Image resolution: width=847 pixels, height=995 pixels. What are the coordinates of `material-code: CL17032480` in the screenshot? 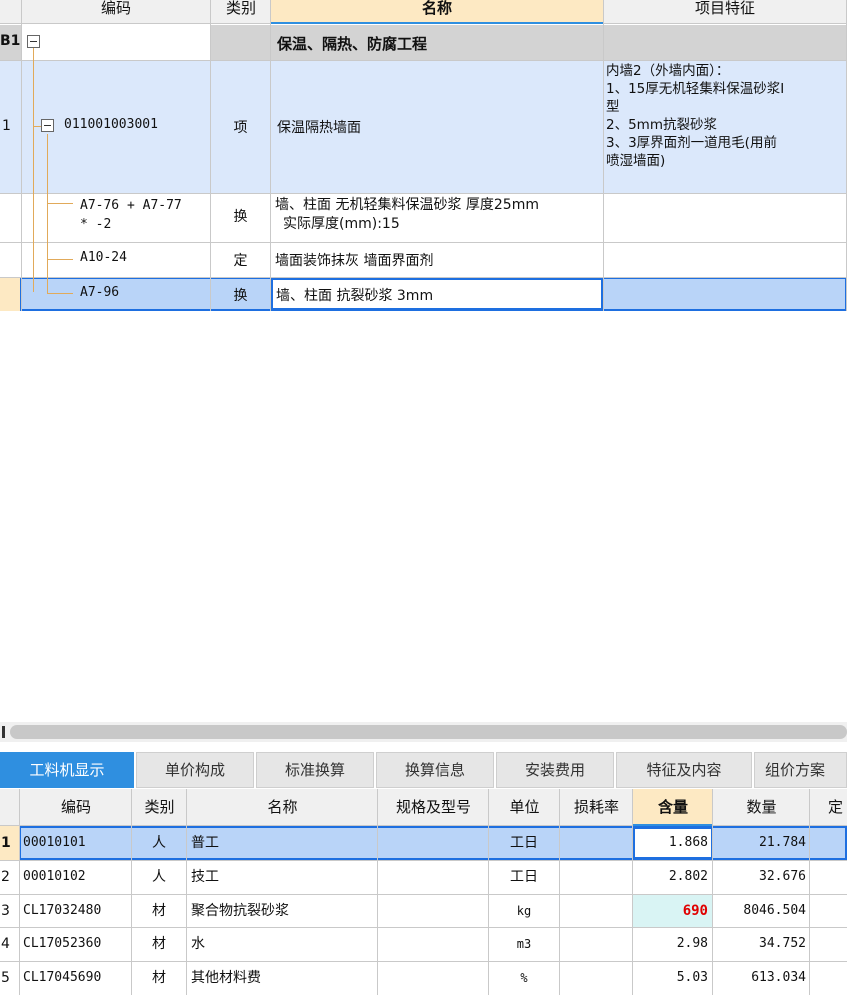 It's located at (77, 911).